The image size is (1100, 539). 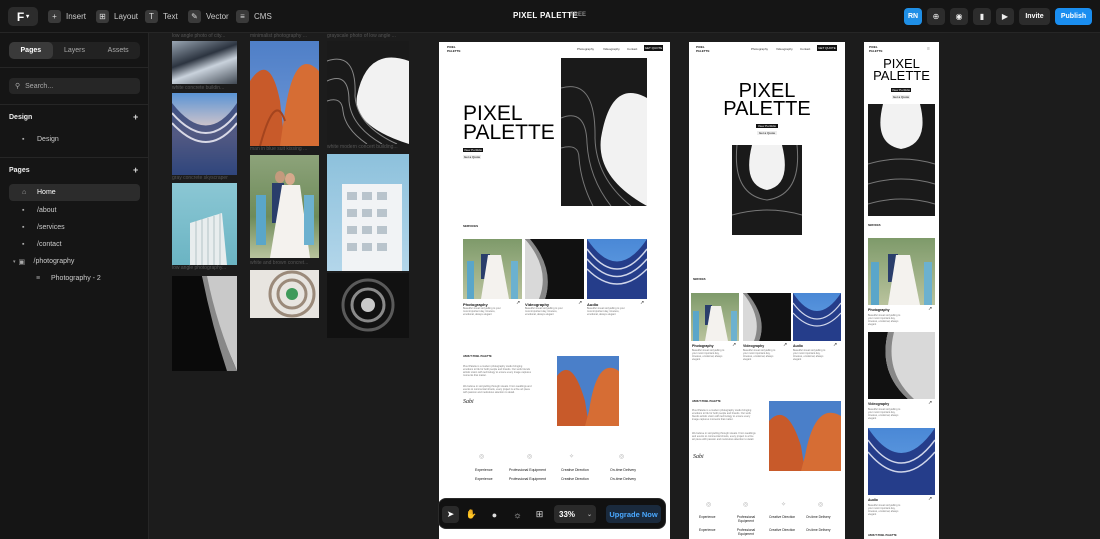 What do you see at coordinates (901, 160) in the screenshot?
I see `hero-image` at bounding box center [901, 160].